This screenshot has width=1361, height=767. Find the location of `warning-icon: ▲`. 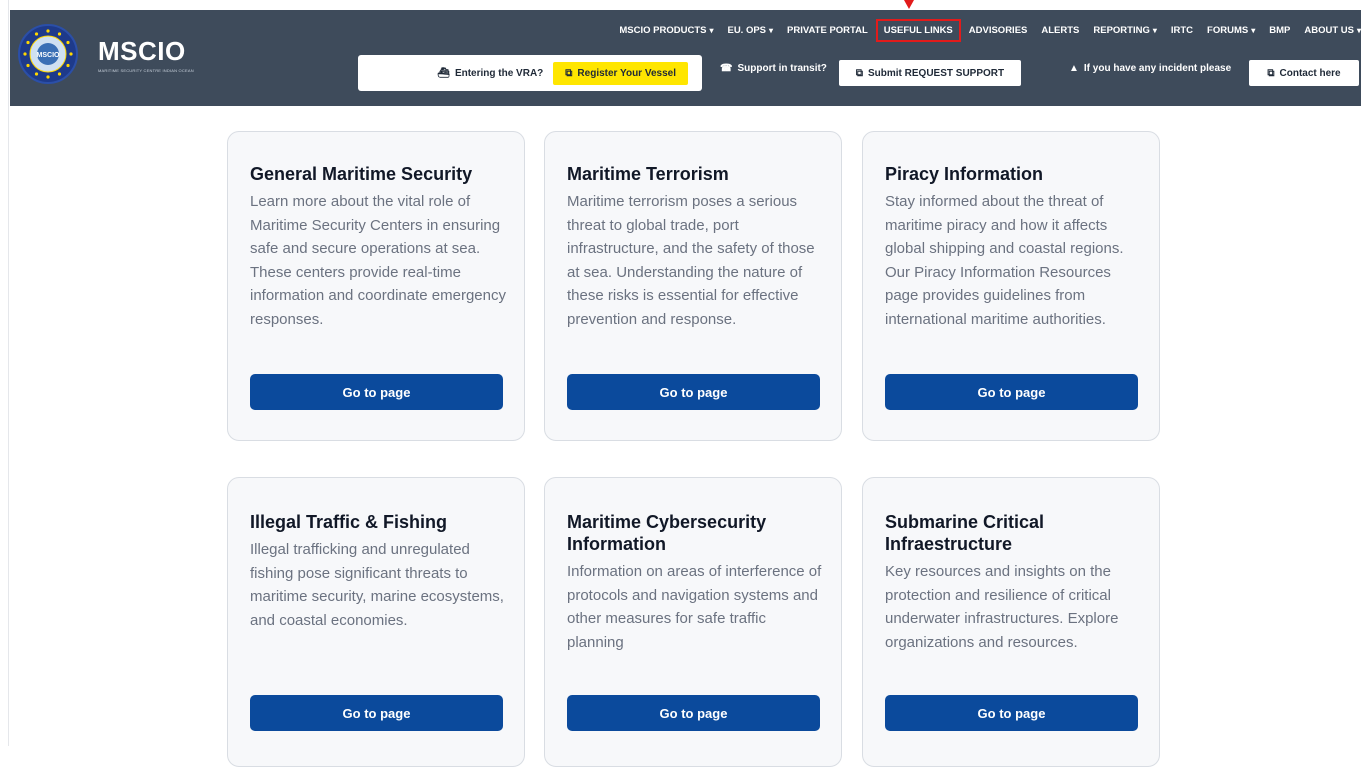

warning-icon: ▲ is located at coordinates (1074, 68).